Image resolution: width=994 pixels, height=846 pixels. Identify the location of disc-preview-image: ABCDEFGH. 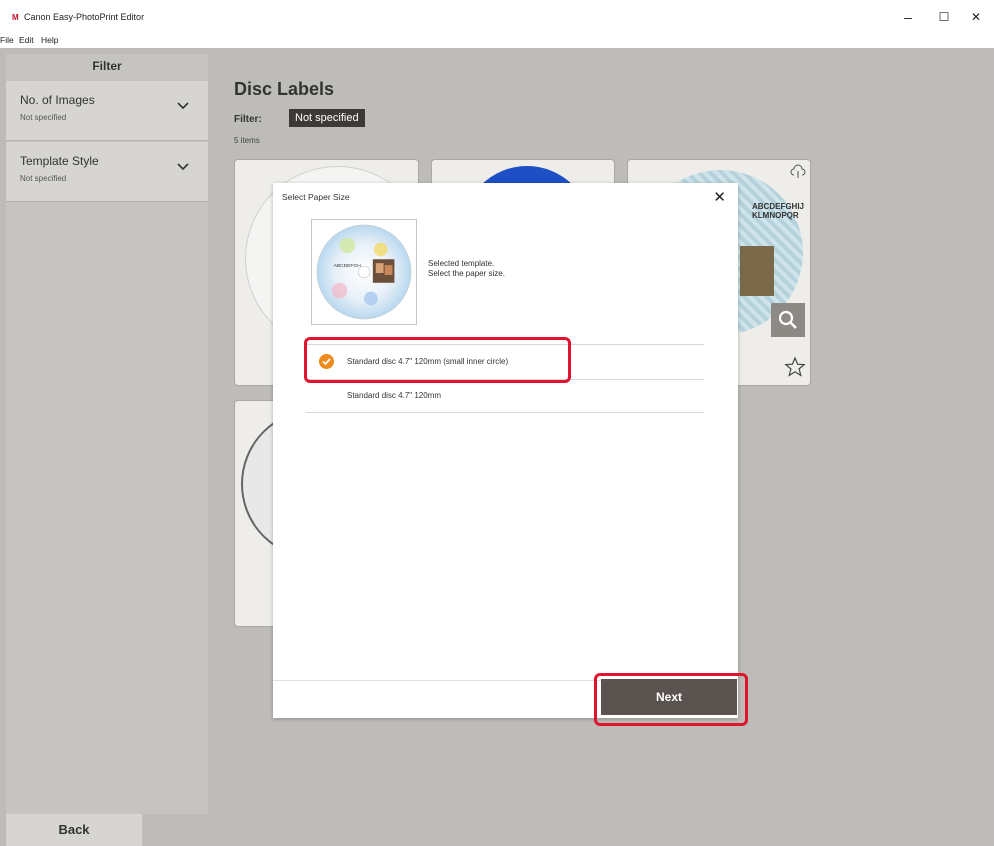
(364, 272).